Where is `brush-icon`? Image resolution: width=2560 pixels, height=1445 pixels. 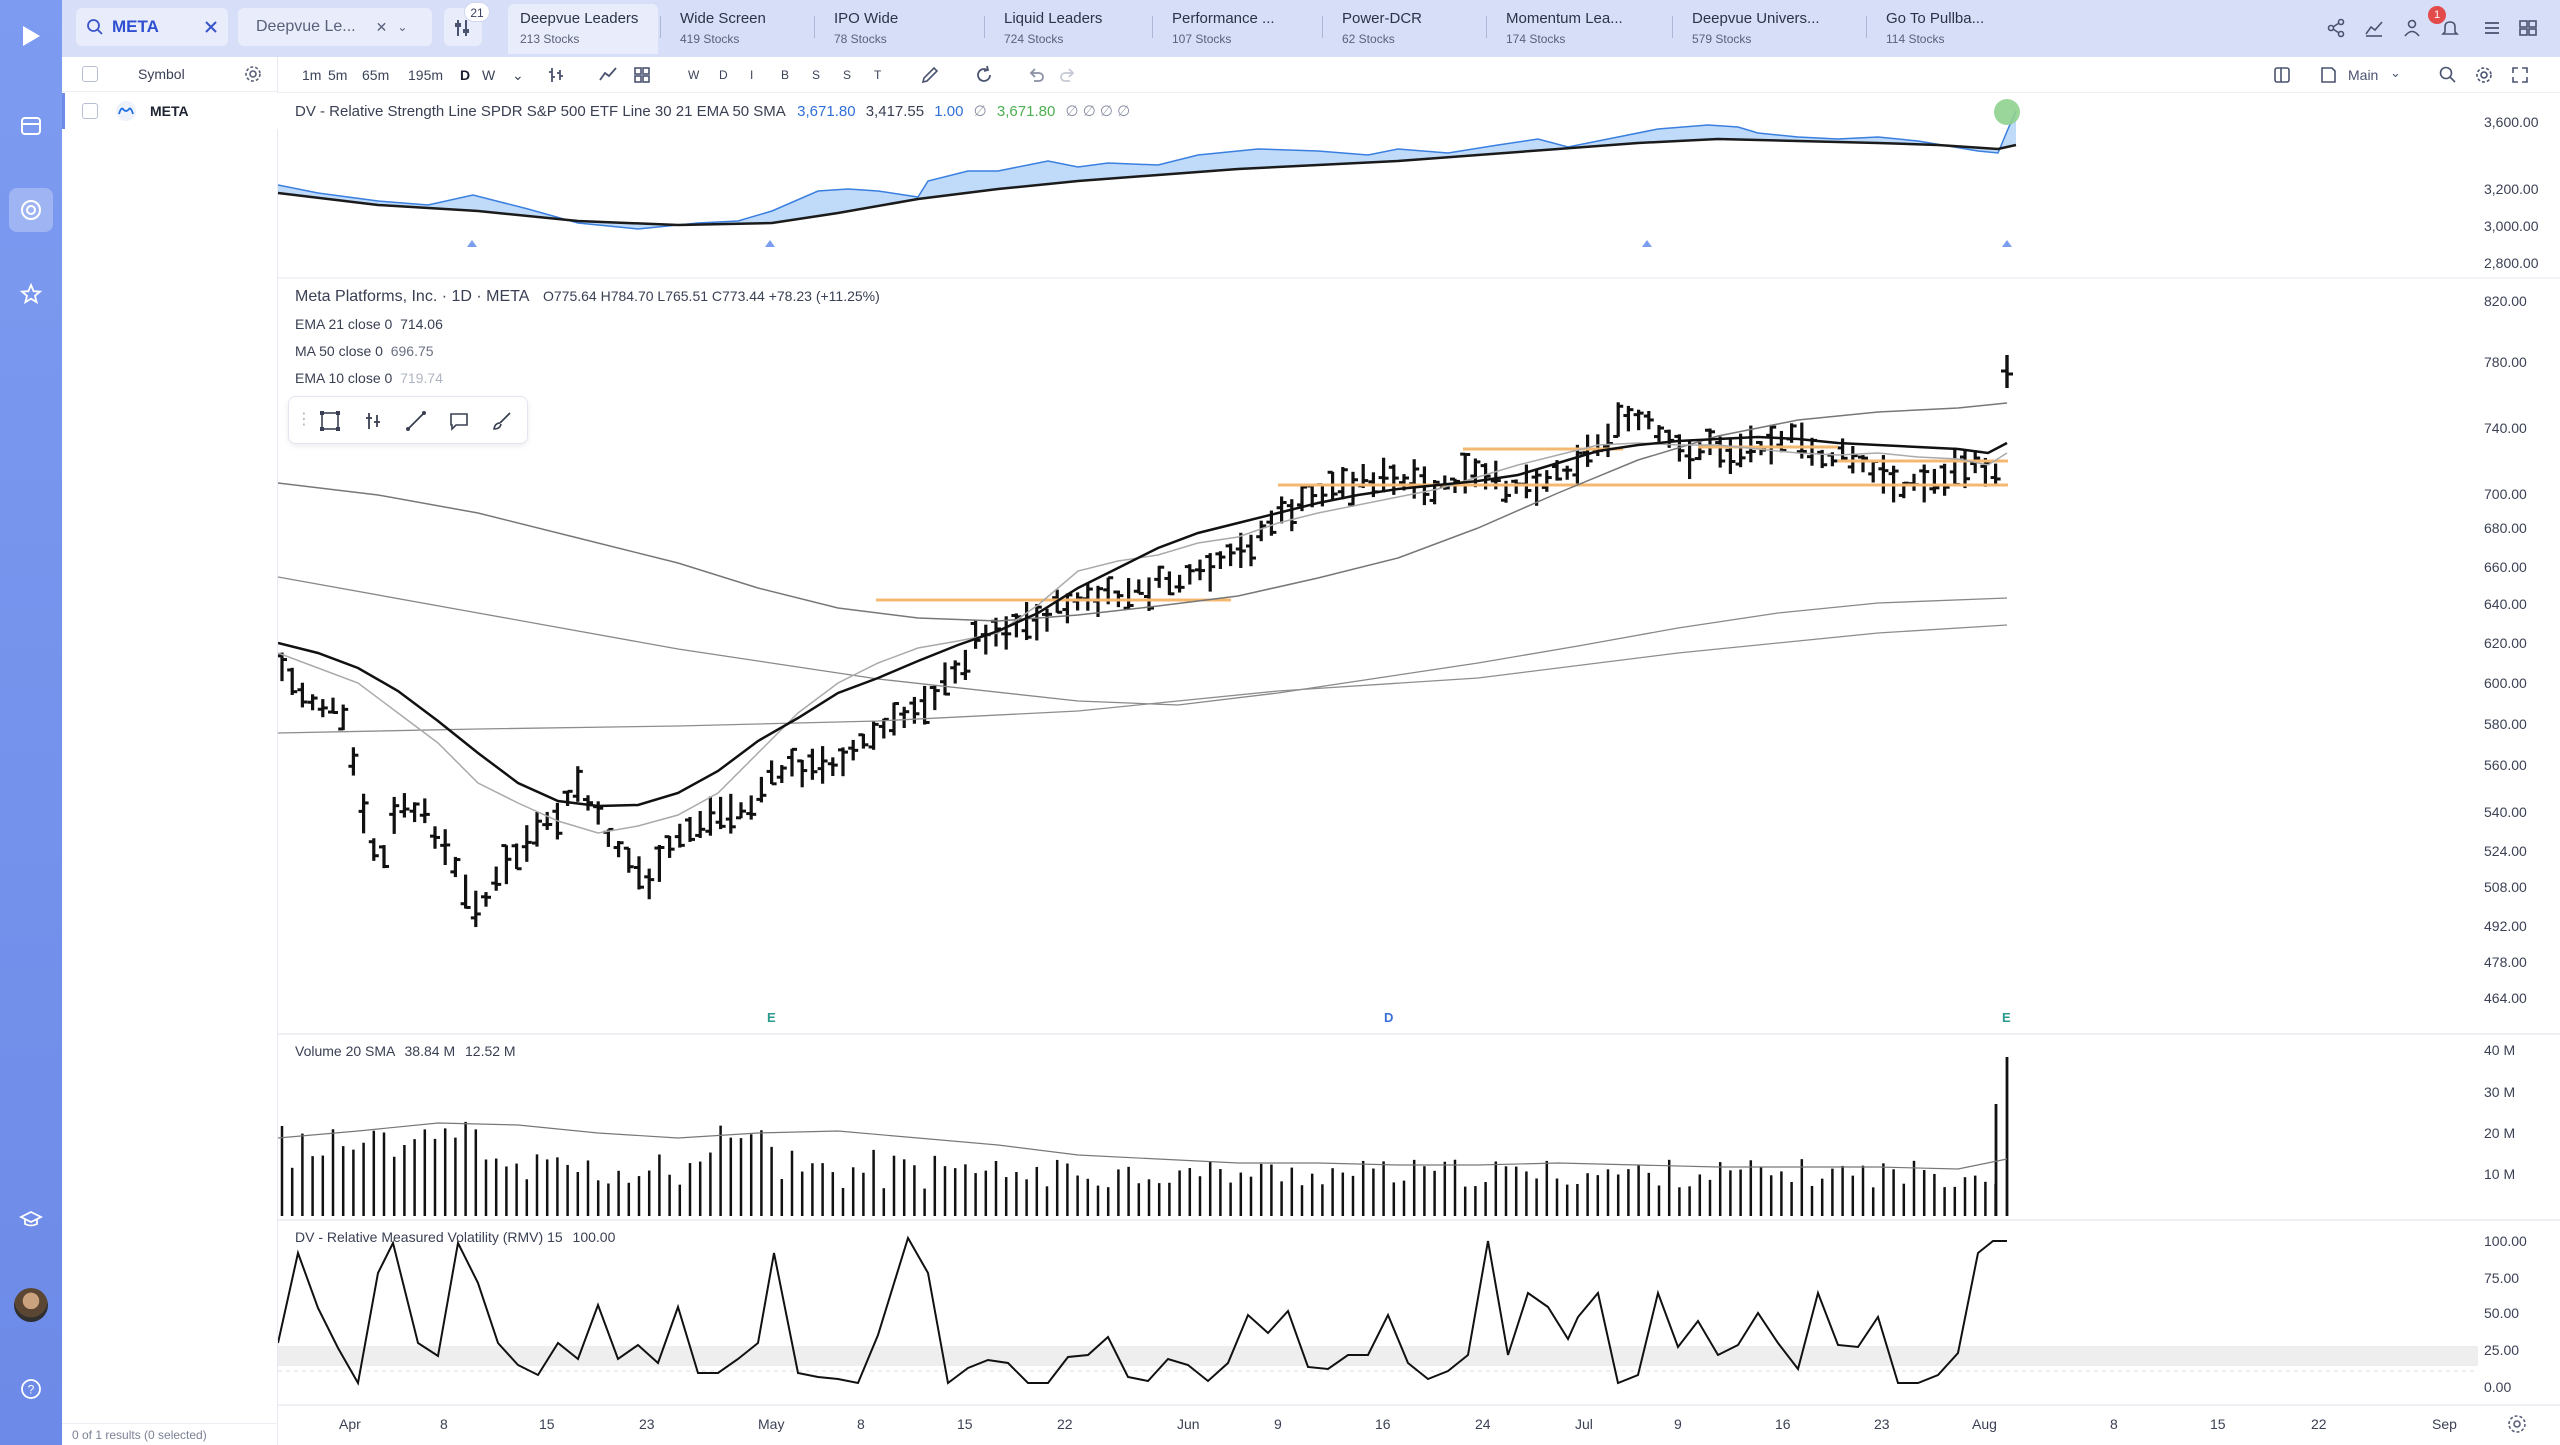 brush-icon is located at coordinates (502, 421).